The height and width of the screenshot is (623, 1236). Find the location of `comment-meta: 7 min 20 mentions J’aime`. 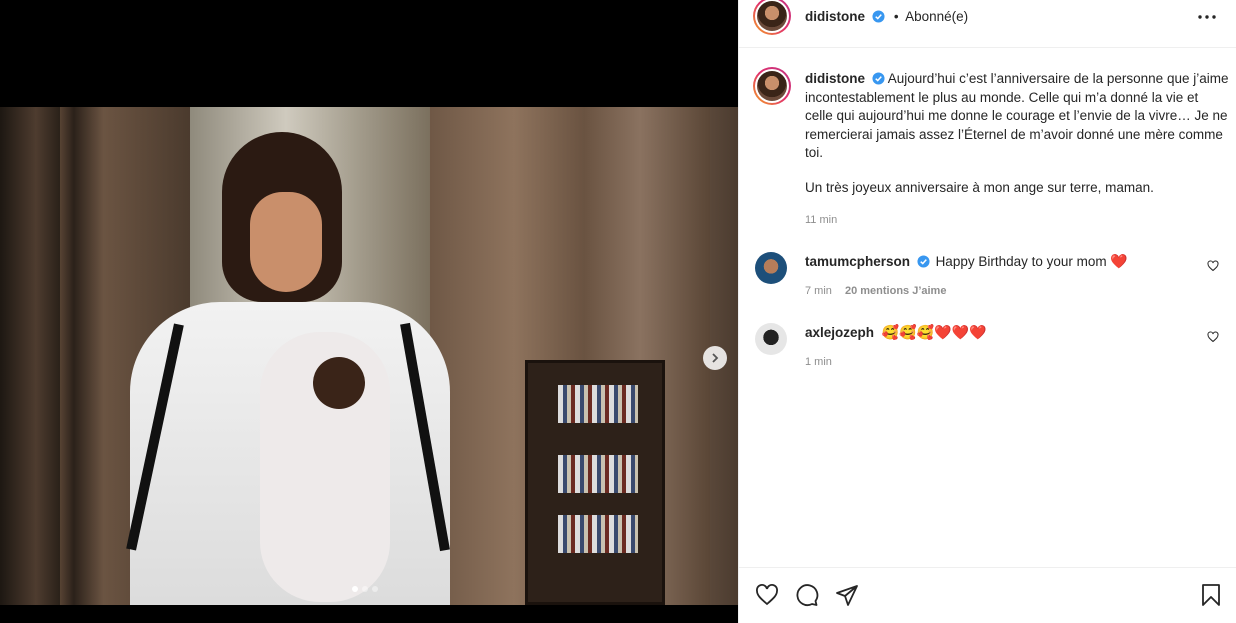

comment-meta: 7 min 20 mentions J’aime is located at coordinates (875, 291).